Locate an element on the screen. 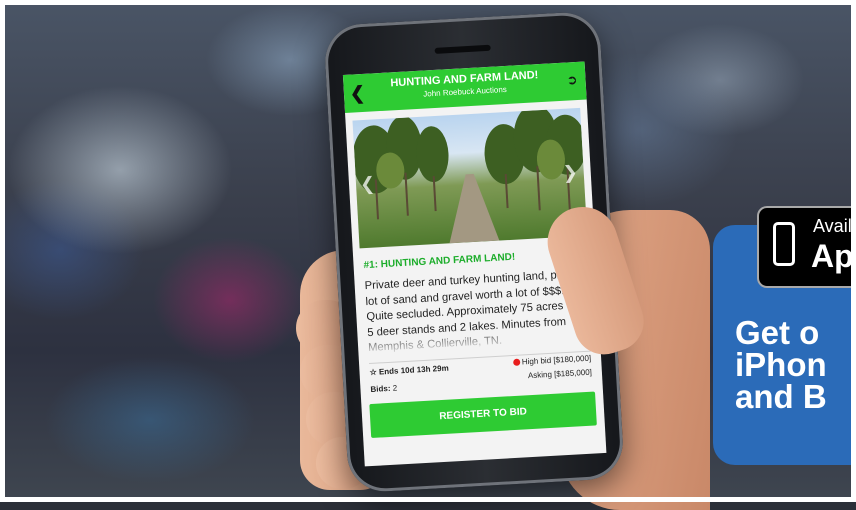  register-to-bid-button: REGISTER TO BID is located at coordinates (483, 415).